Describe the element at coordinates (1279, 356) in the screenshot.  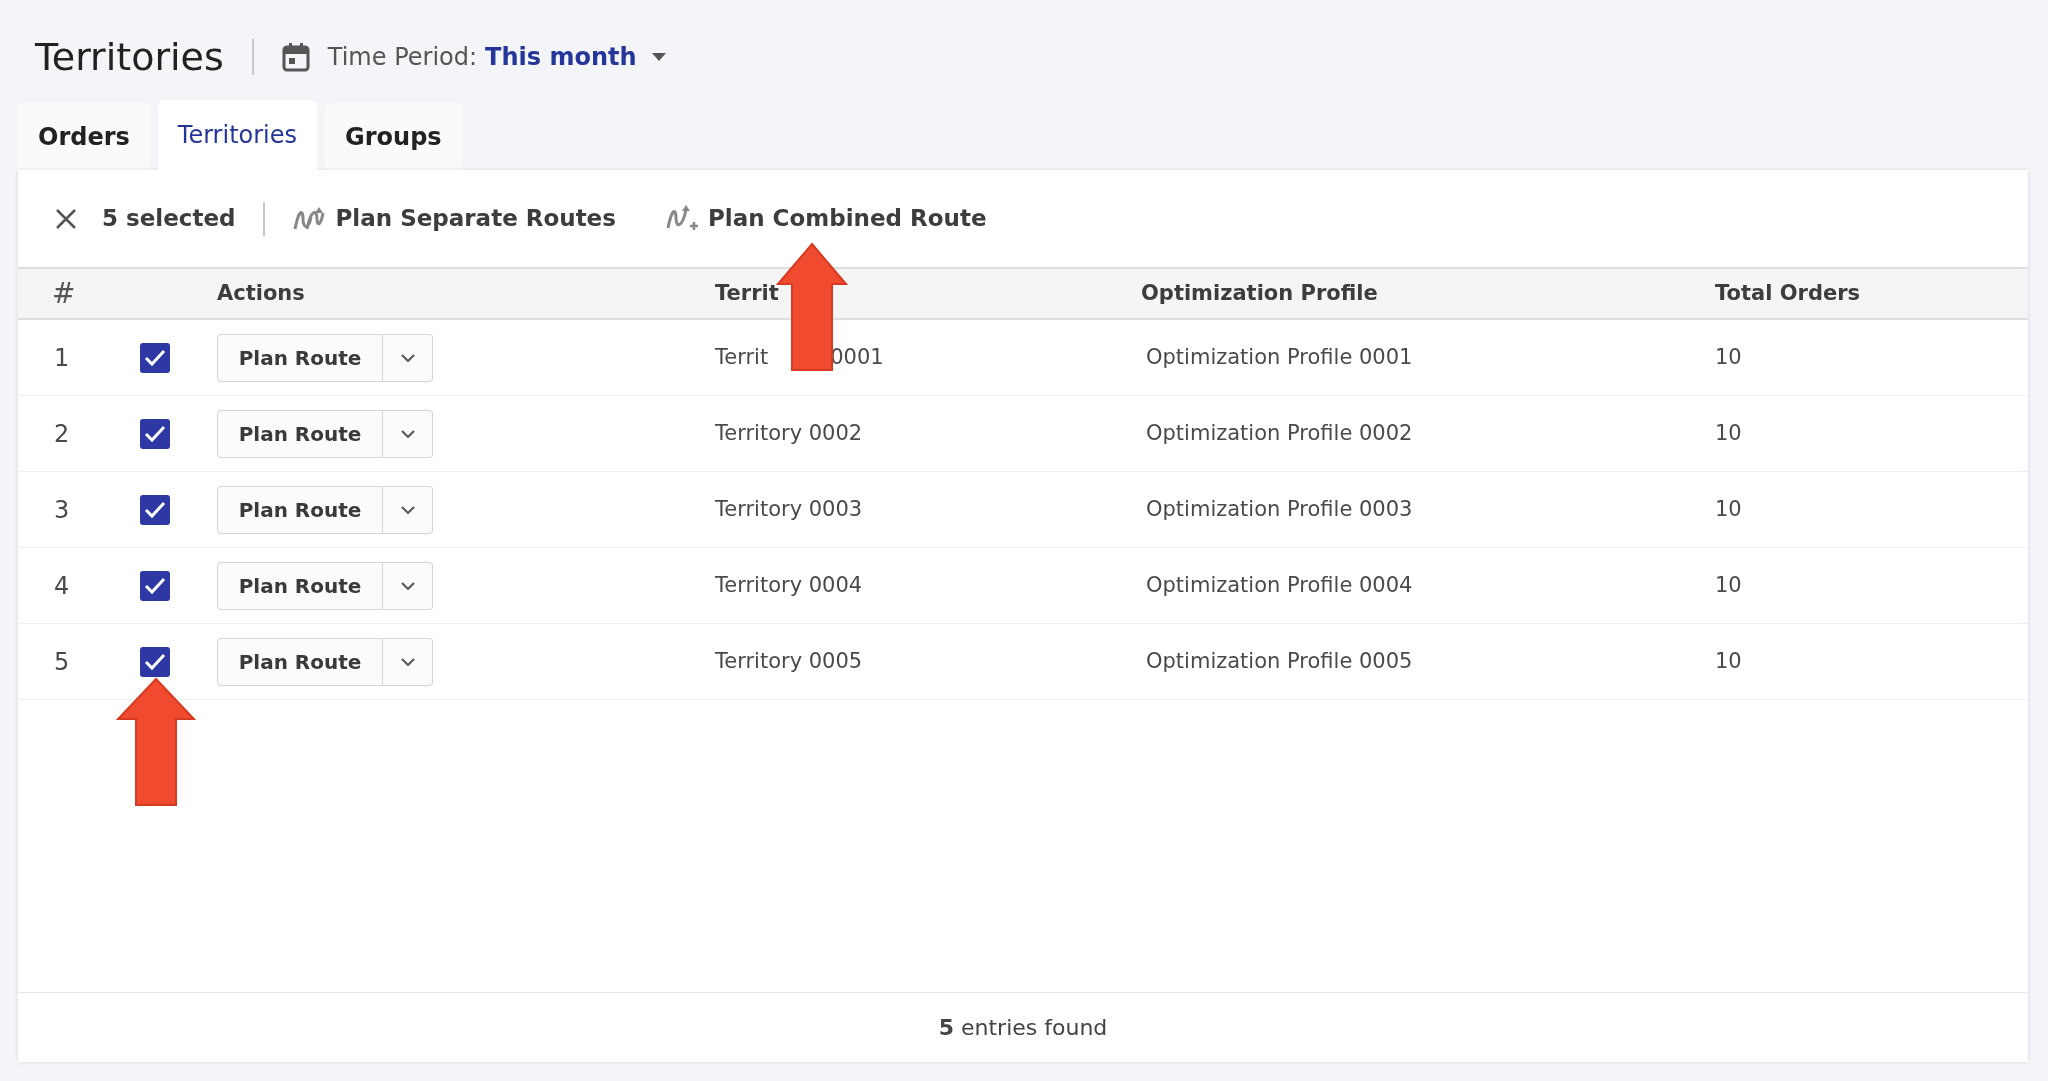
I see `table-cell: Optimization Profile 0001` at that location.